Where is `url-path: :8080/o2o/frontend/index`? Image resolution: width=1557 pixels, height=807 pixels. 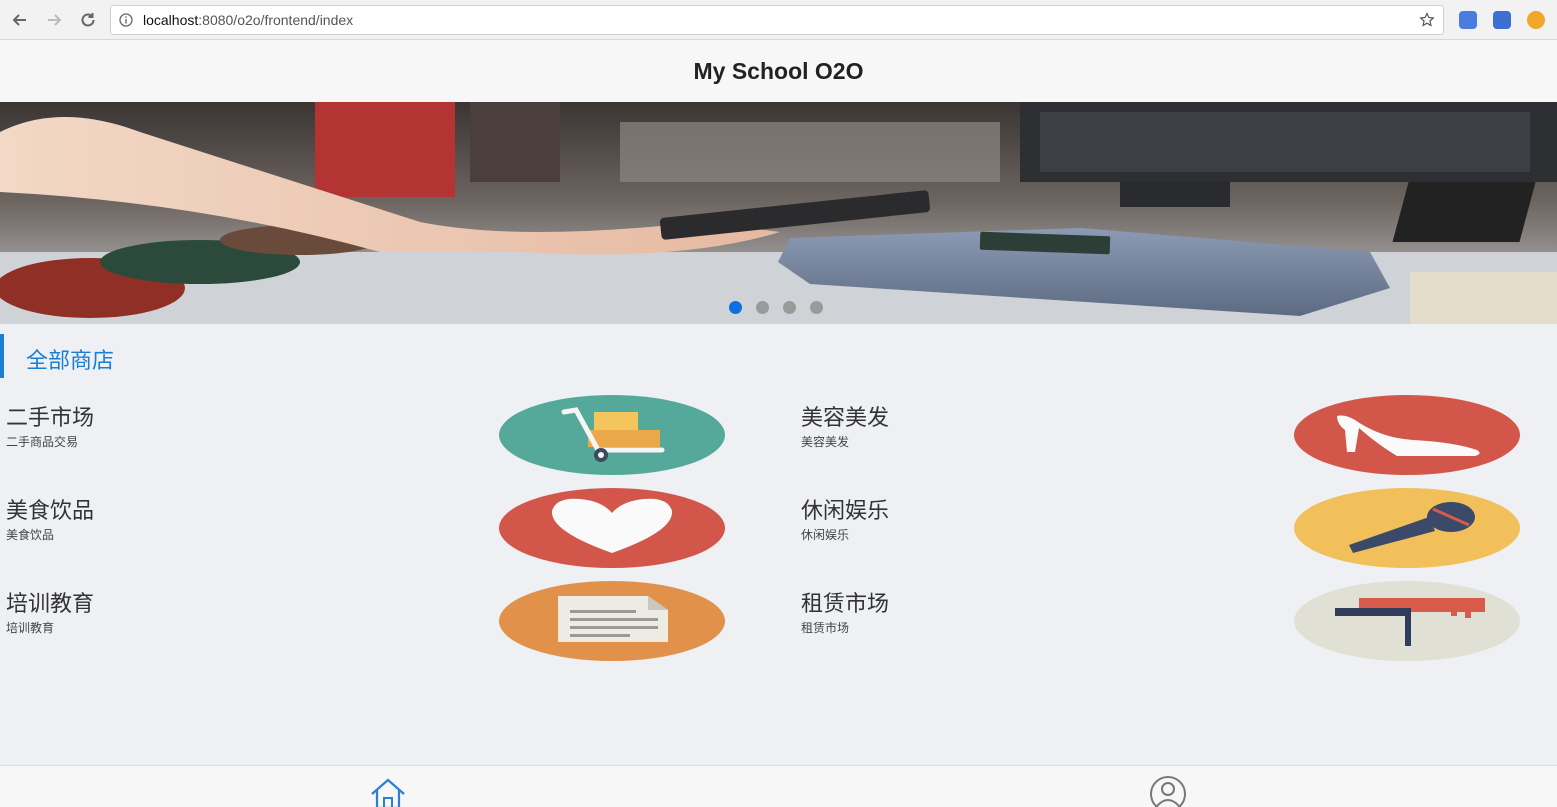
url-path: :8080/o2o/frontend/index is located at coordinates (276, 20).